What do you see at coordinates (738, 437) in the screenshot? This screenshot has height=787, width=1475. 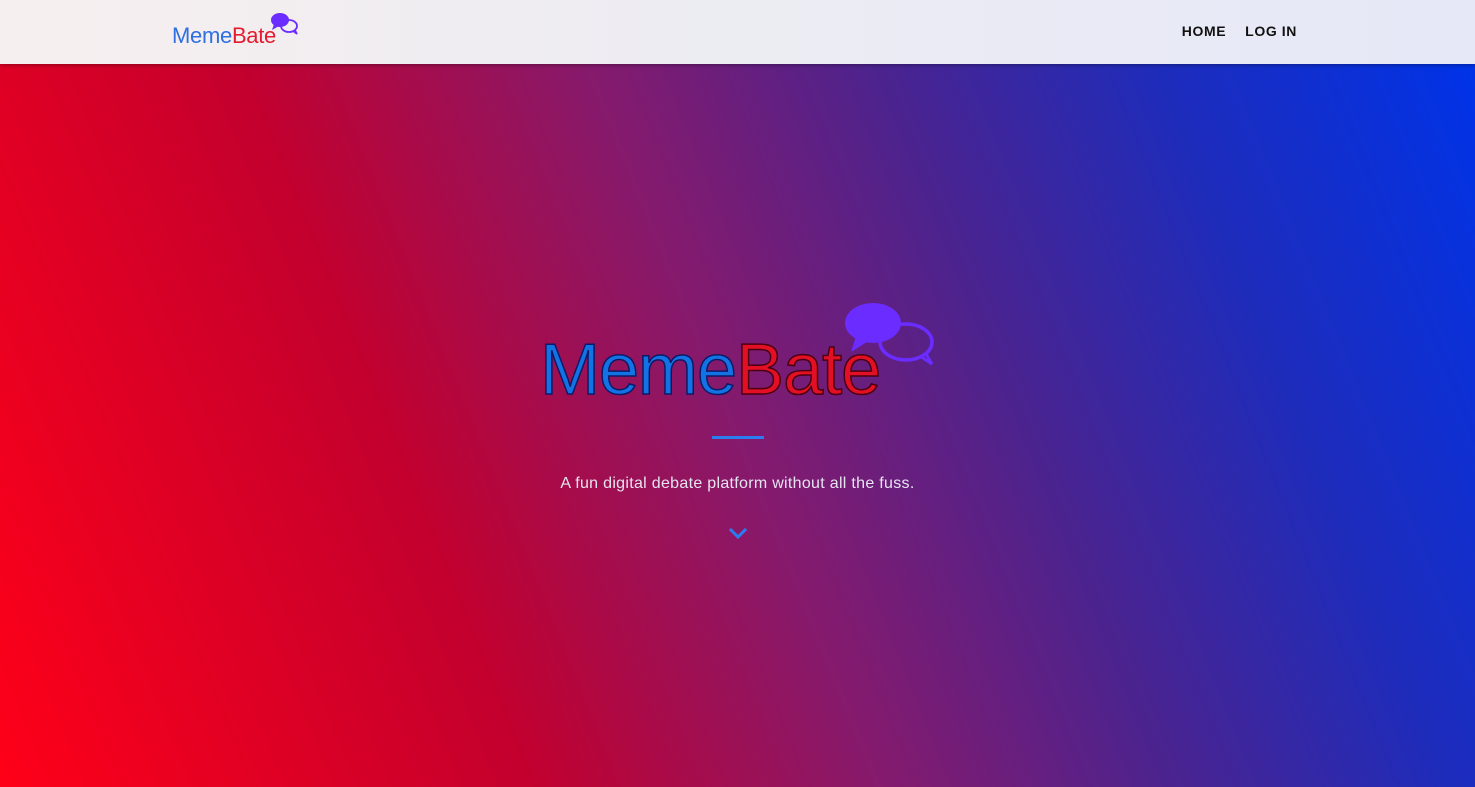 I see `hero-divider` at bounding box center [738, 437].